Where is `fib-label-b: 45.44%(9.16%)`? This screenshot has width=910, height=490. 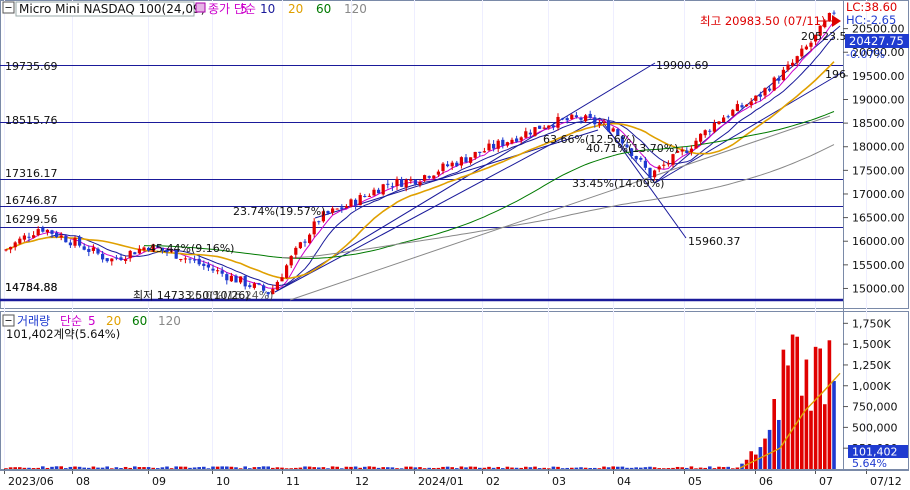
fib-label-b: 45.44%(9.16%) is located at coordinates (191, 248).